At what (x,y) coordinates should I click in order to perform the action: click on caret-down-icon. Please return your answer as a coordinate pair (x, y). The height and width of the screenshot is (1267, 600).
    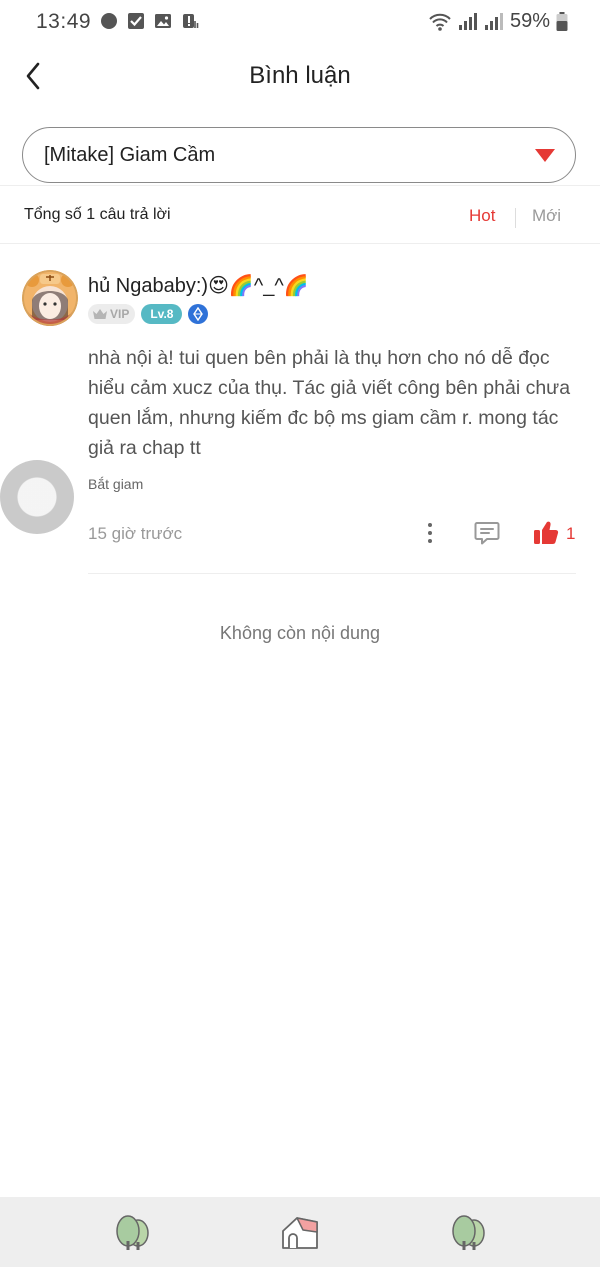
    Looking at the image, I should click on (545, 155).